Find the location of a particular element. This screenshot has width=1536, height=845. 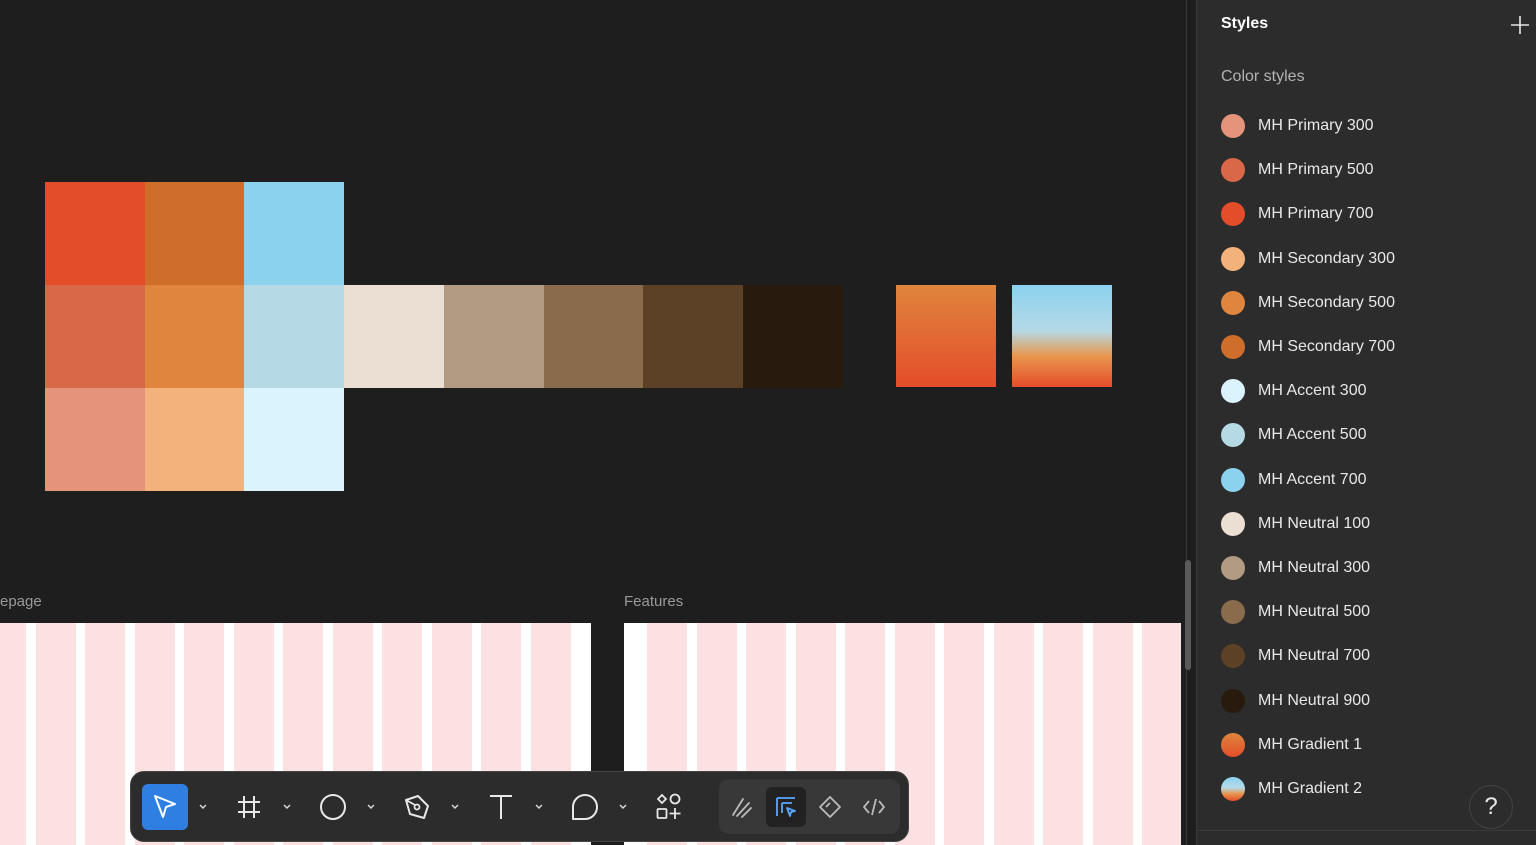

text-tool is located at coordinates (501, 807).